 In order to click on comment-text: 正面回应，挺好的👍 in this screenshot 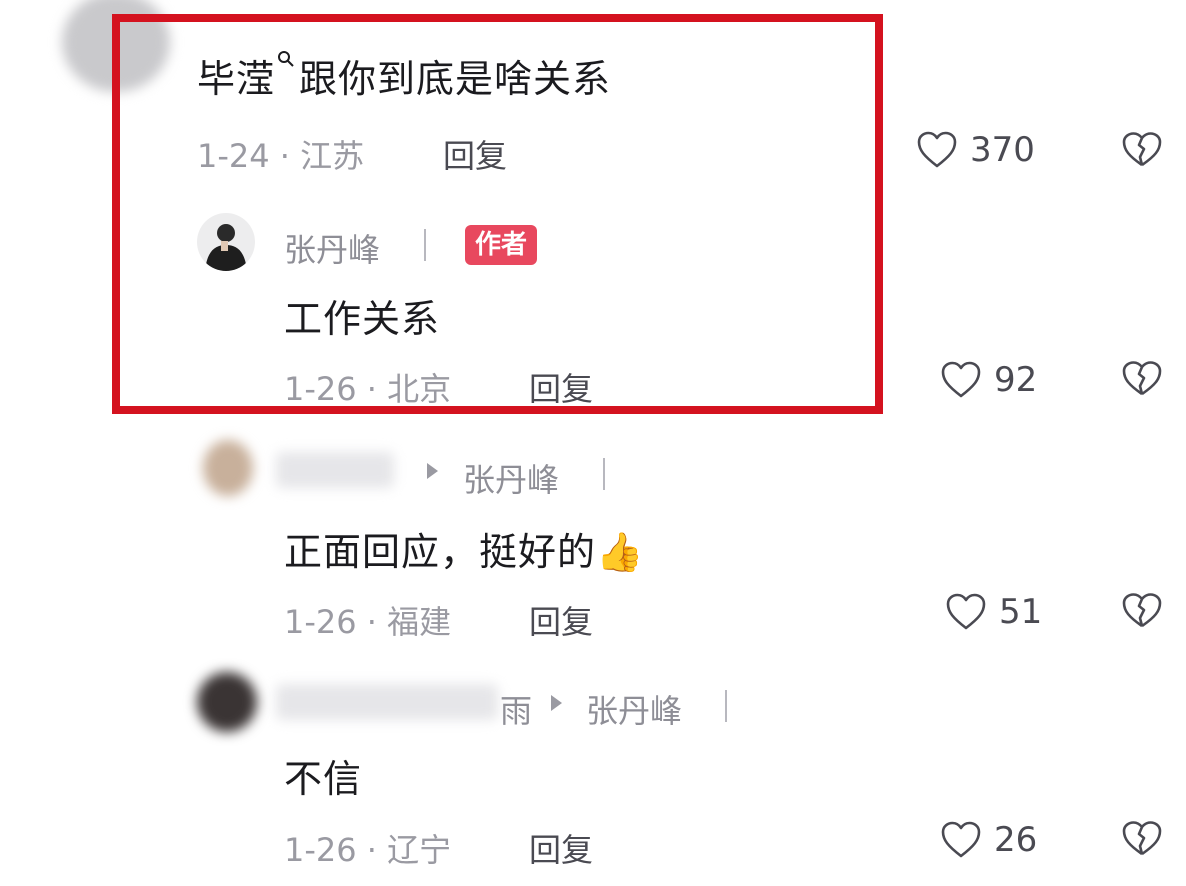, I will do `click(464, 548)`.